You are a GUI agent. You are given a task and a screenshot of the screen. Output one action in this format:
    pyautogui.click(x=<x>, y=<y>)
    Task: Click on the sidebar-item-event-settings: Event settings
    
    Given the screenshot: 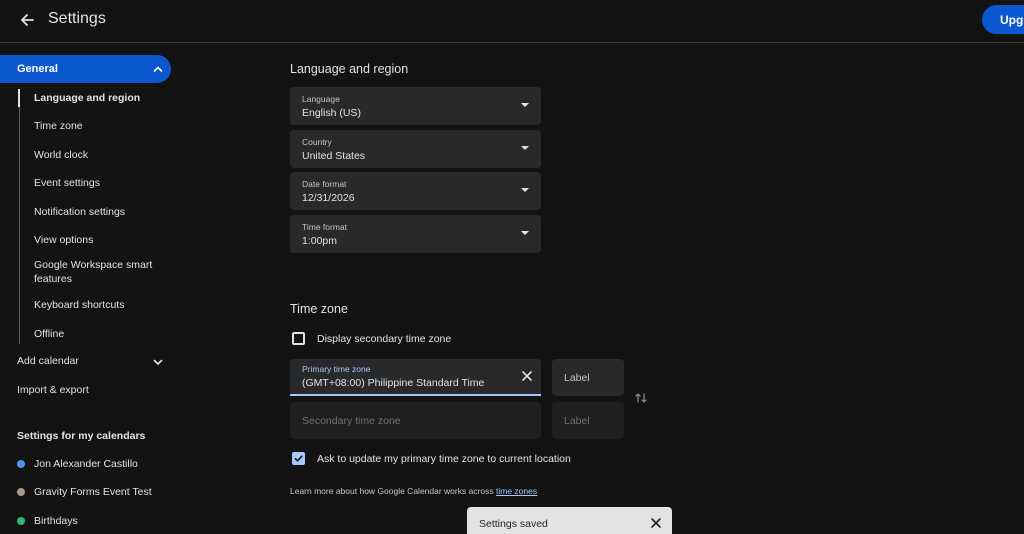 What is the action you would take?
    pyautogui.click(x=99, y=183)
    